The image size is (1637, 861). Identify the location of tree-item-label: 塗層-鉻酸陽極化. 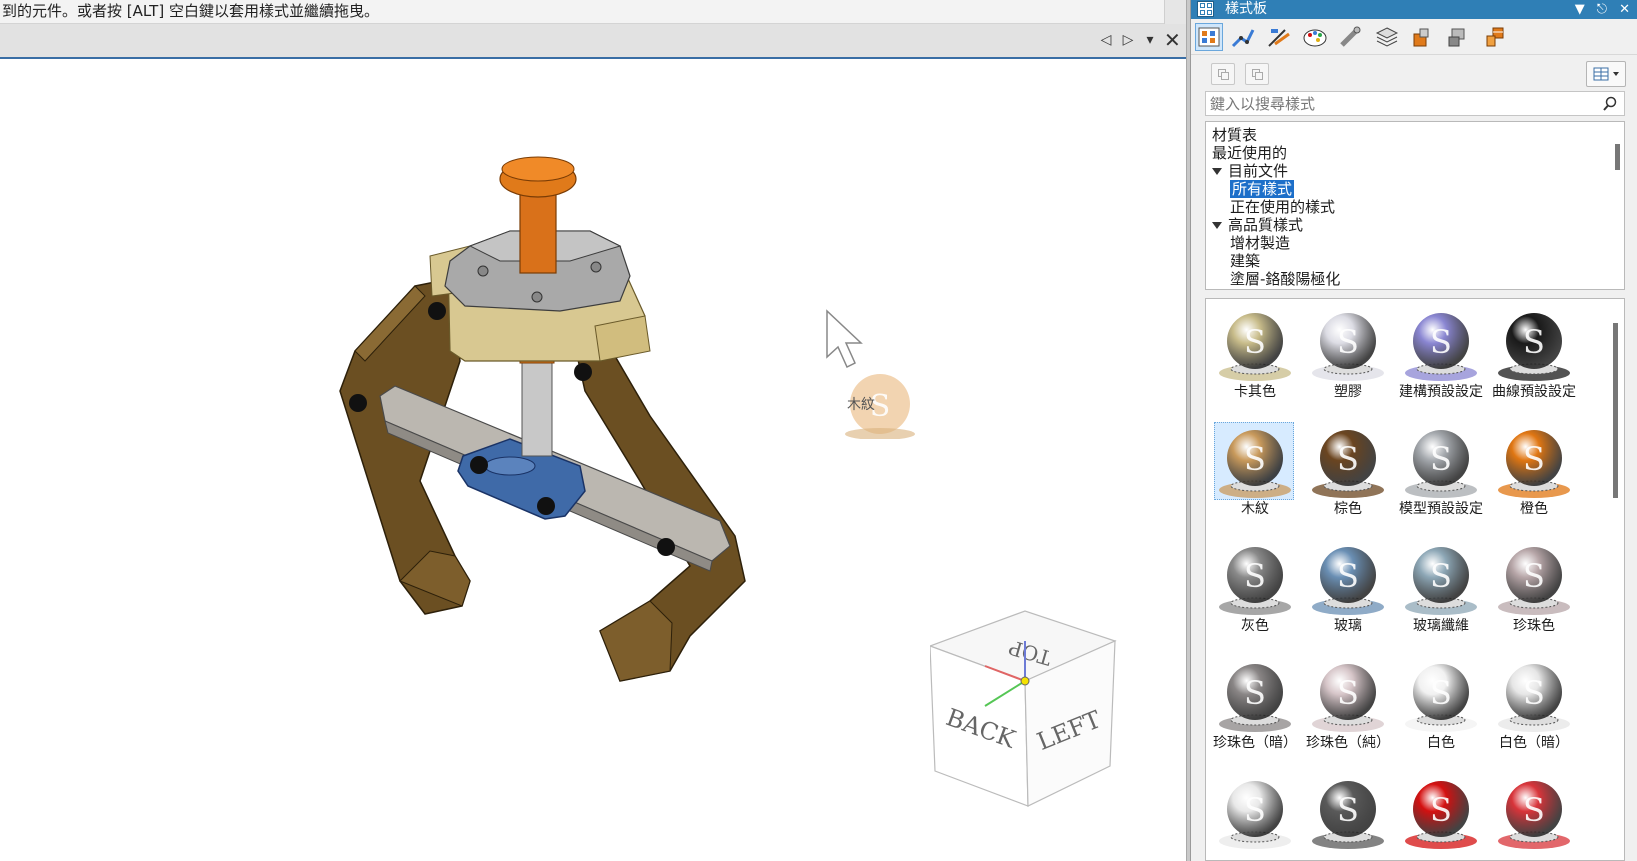
(1285, 279).